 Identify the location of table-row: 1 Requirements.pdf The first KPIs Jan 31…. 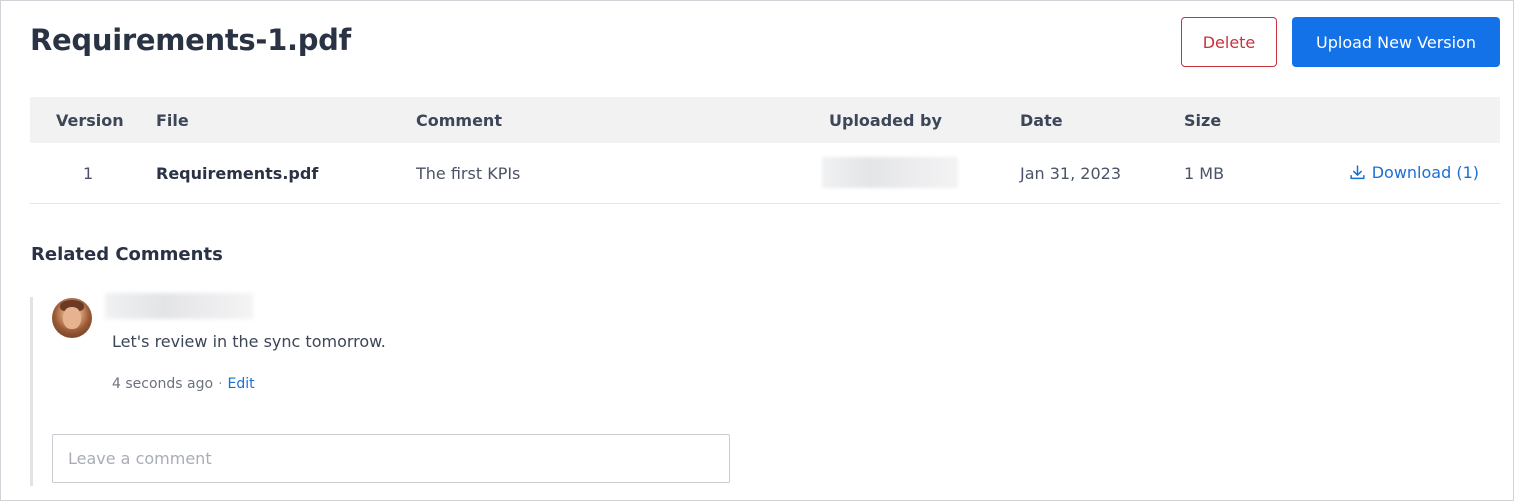
(765, 173).